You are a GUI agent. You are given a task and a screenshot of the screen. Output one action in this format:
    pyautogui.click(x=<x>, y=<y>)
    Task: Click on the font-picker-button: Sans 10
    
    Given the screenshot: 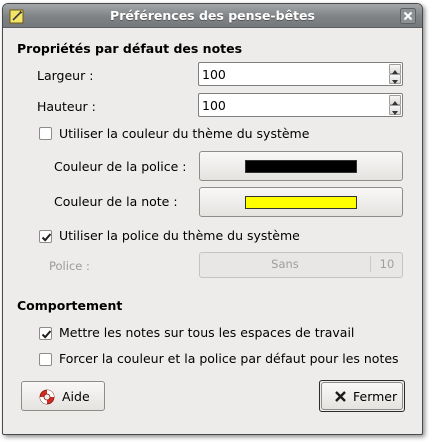 What is the action you would take?
    pyautogui.click(x=301, y=265)
    